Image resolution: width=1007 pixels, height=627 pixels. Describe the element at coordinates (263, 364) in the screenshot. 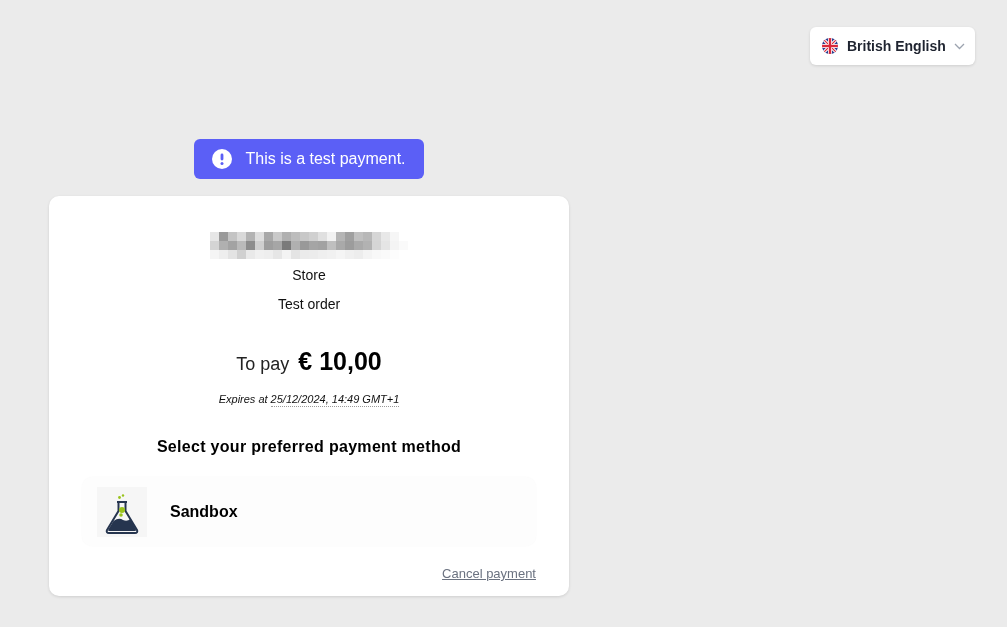

I see `amount-label: To pay` at that location.